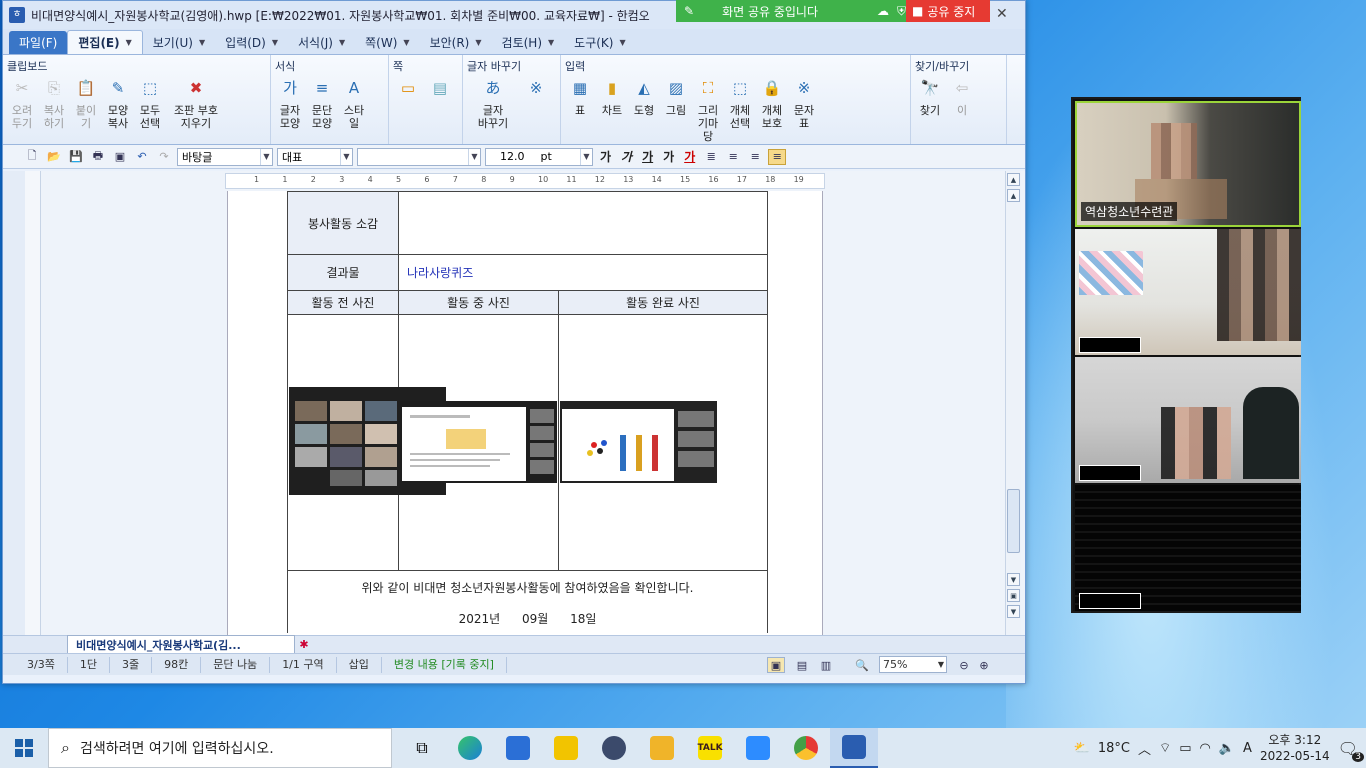 This screenshot has height=768, width=1366. What do you see at coordinates (315, 156) in the screenshot?
I see `language-select: 대표 ▼` at bounding box center [315, 156].